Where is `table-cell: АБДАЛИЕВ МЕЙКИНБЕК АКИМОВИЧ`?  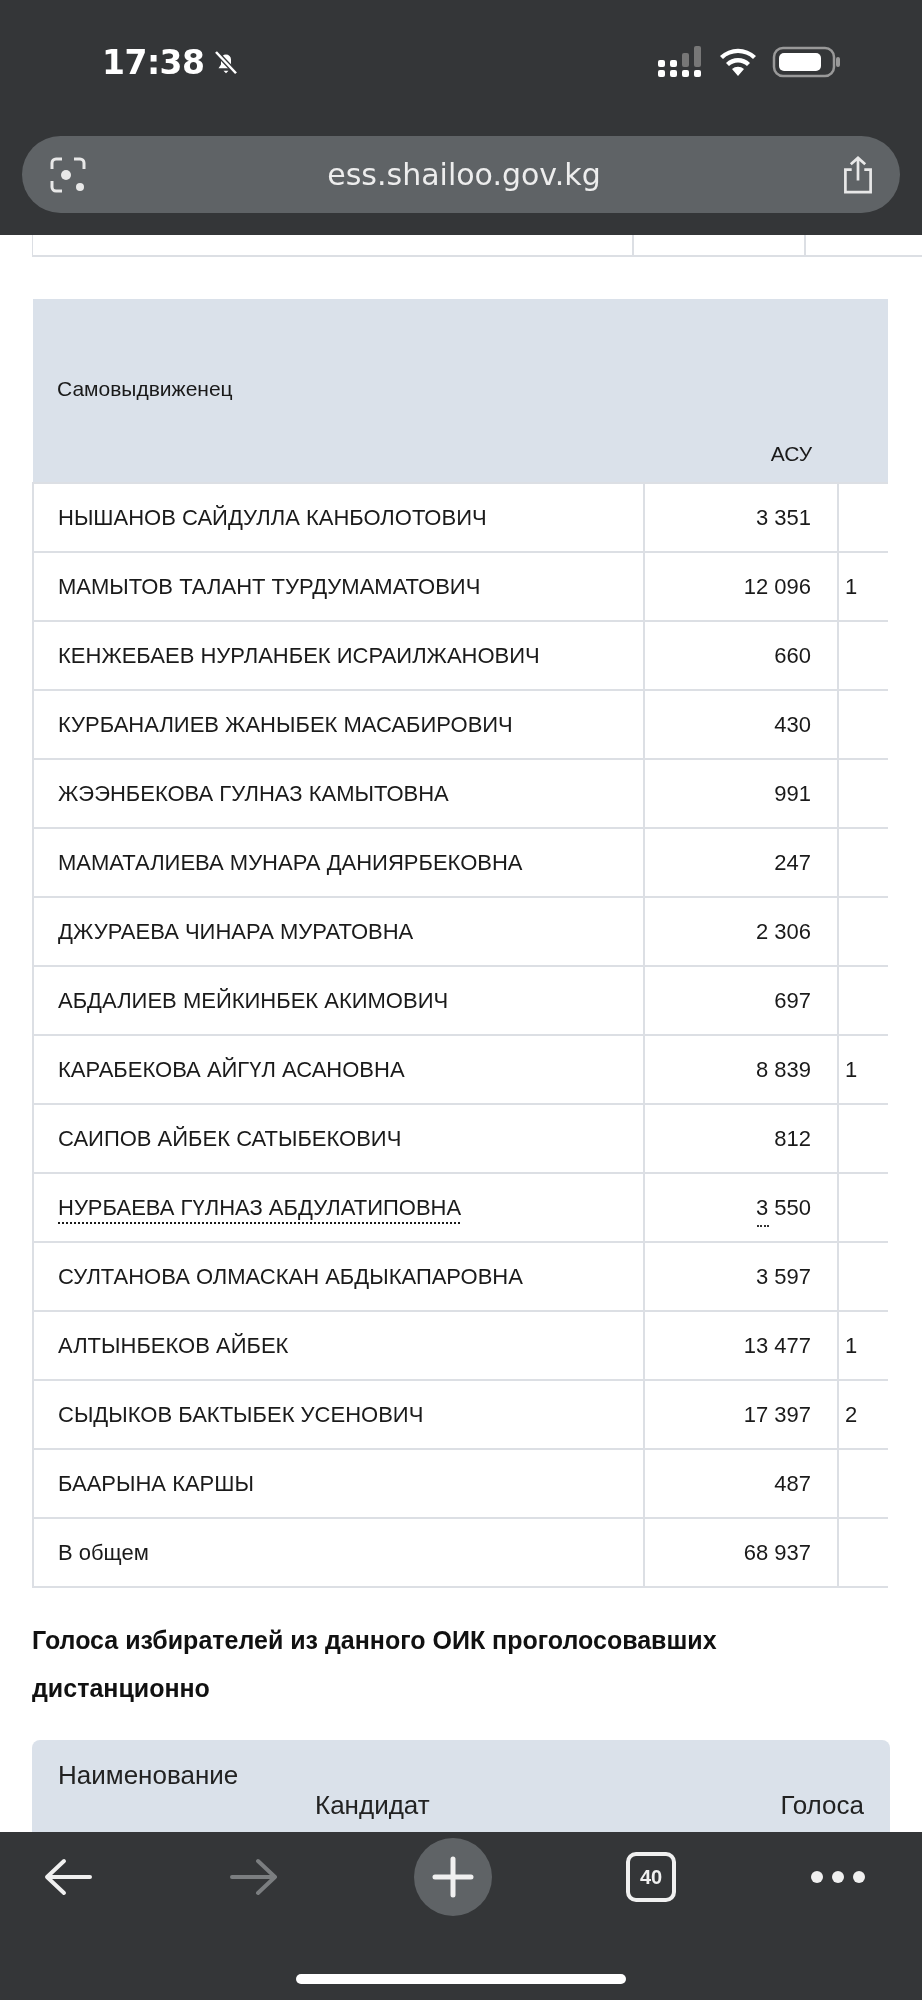
table-cell: АБДАЛИЕВ МЕЙКИНБЕК АКИМОВИЧ is located at coordinates (338, 1000).